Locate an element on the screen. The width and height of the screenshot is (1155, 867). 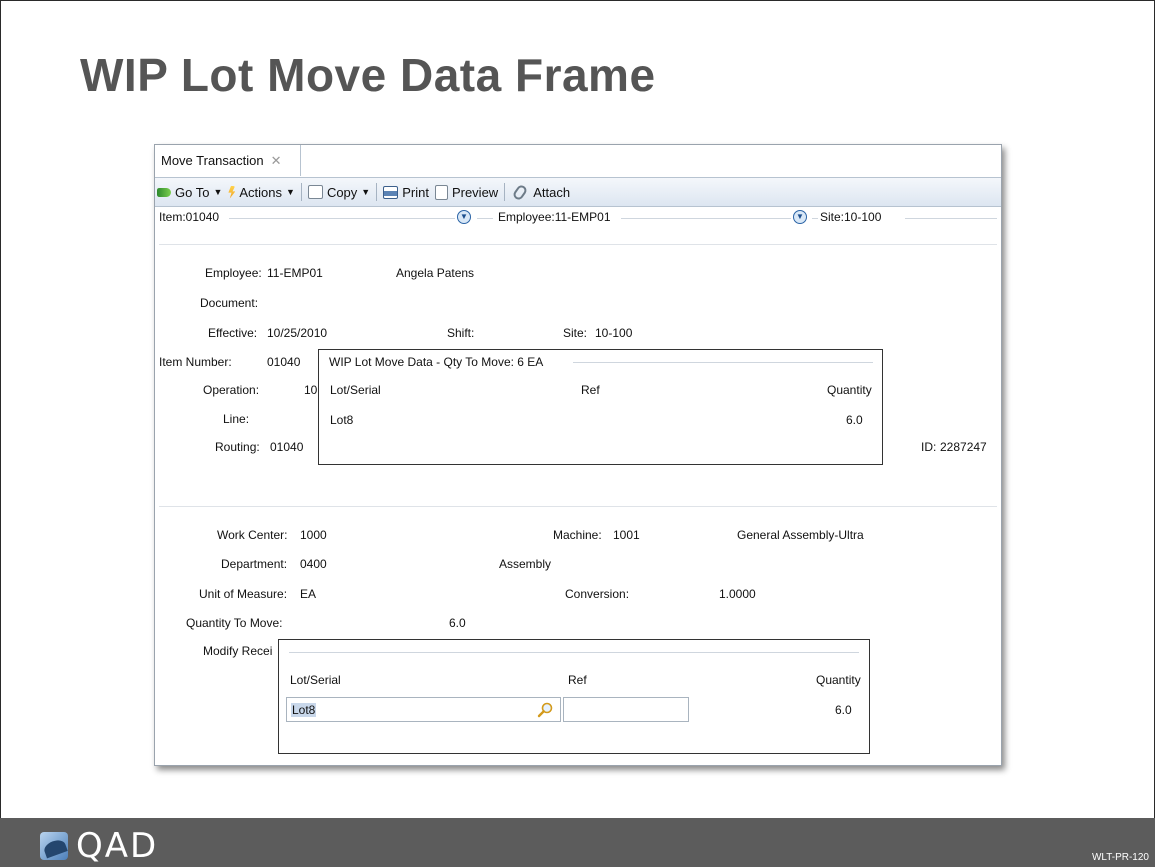
goto-button: Go To ▼ is located at coordinates (189, 192).